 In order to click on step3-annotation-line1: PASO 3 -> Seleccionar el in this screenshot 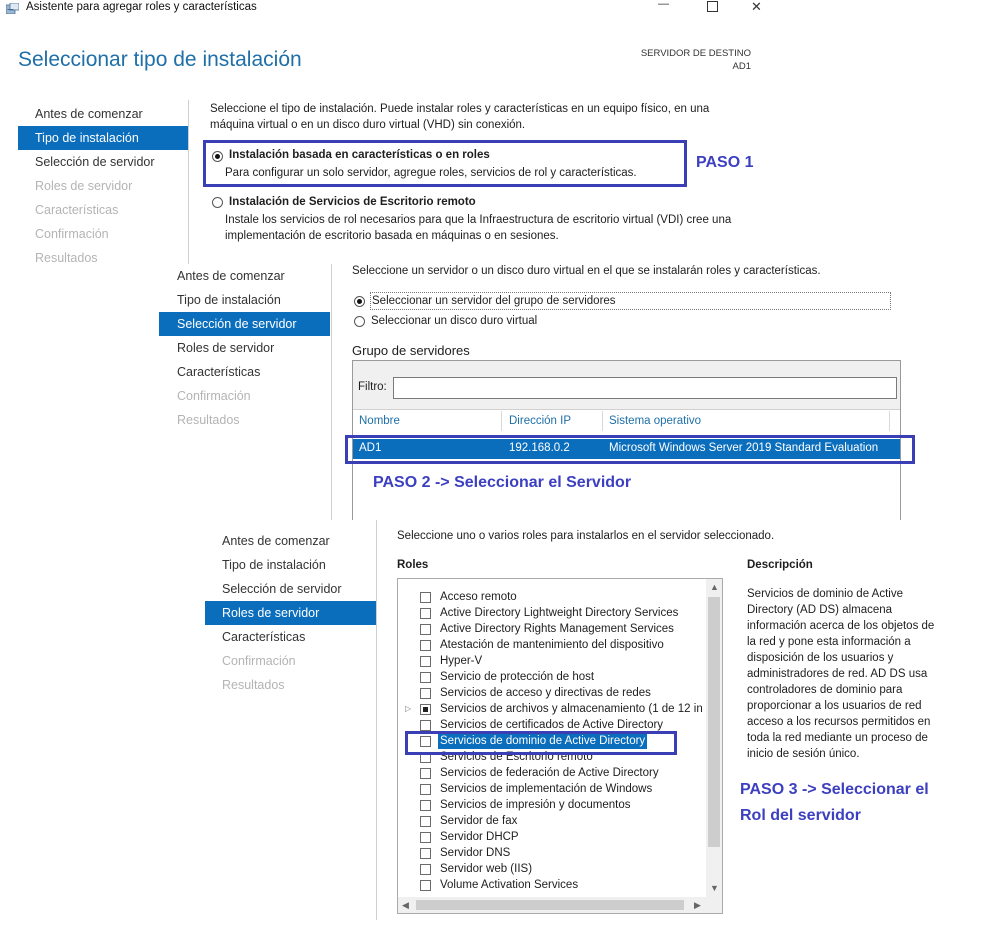, I will do `click(834, 789)`.